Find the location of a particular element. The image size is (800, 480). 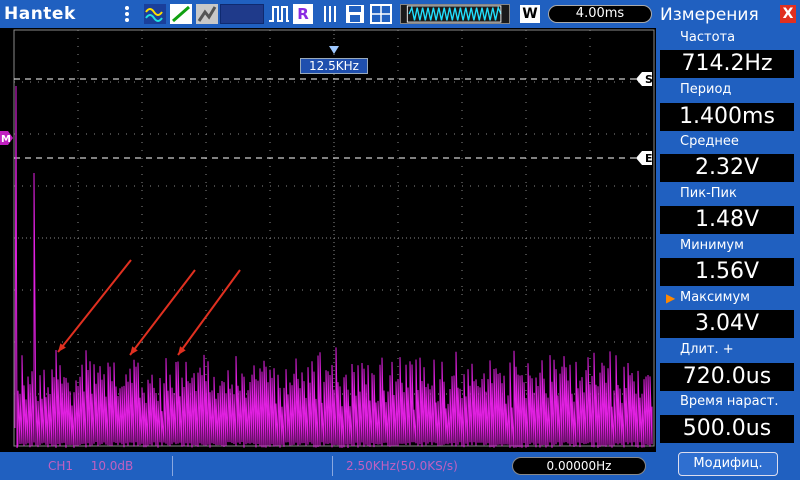

measurement-label-frequency: Частота is located at coordinates (708, 37).